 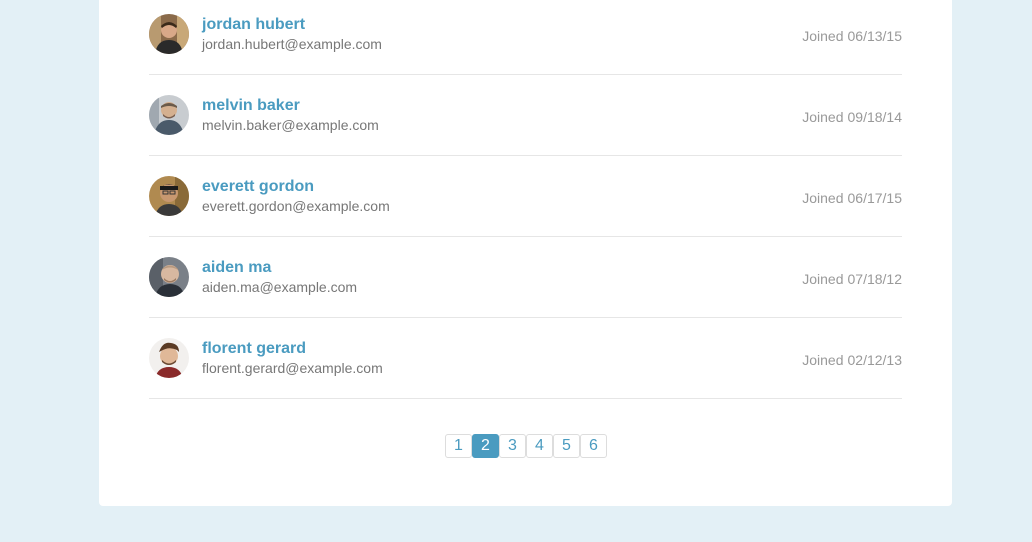 I want to click on joined-date-value: 06/13/15, so click(x=875, y=36).